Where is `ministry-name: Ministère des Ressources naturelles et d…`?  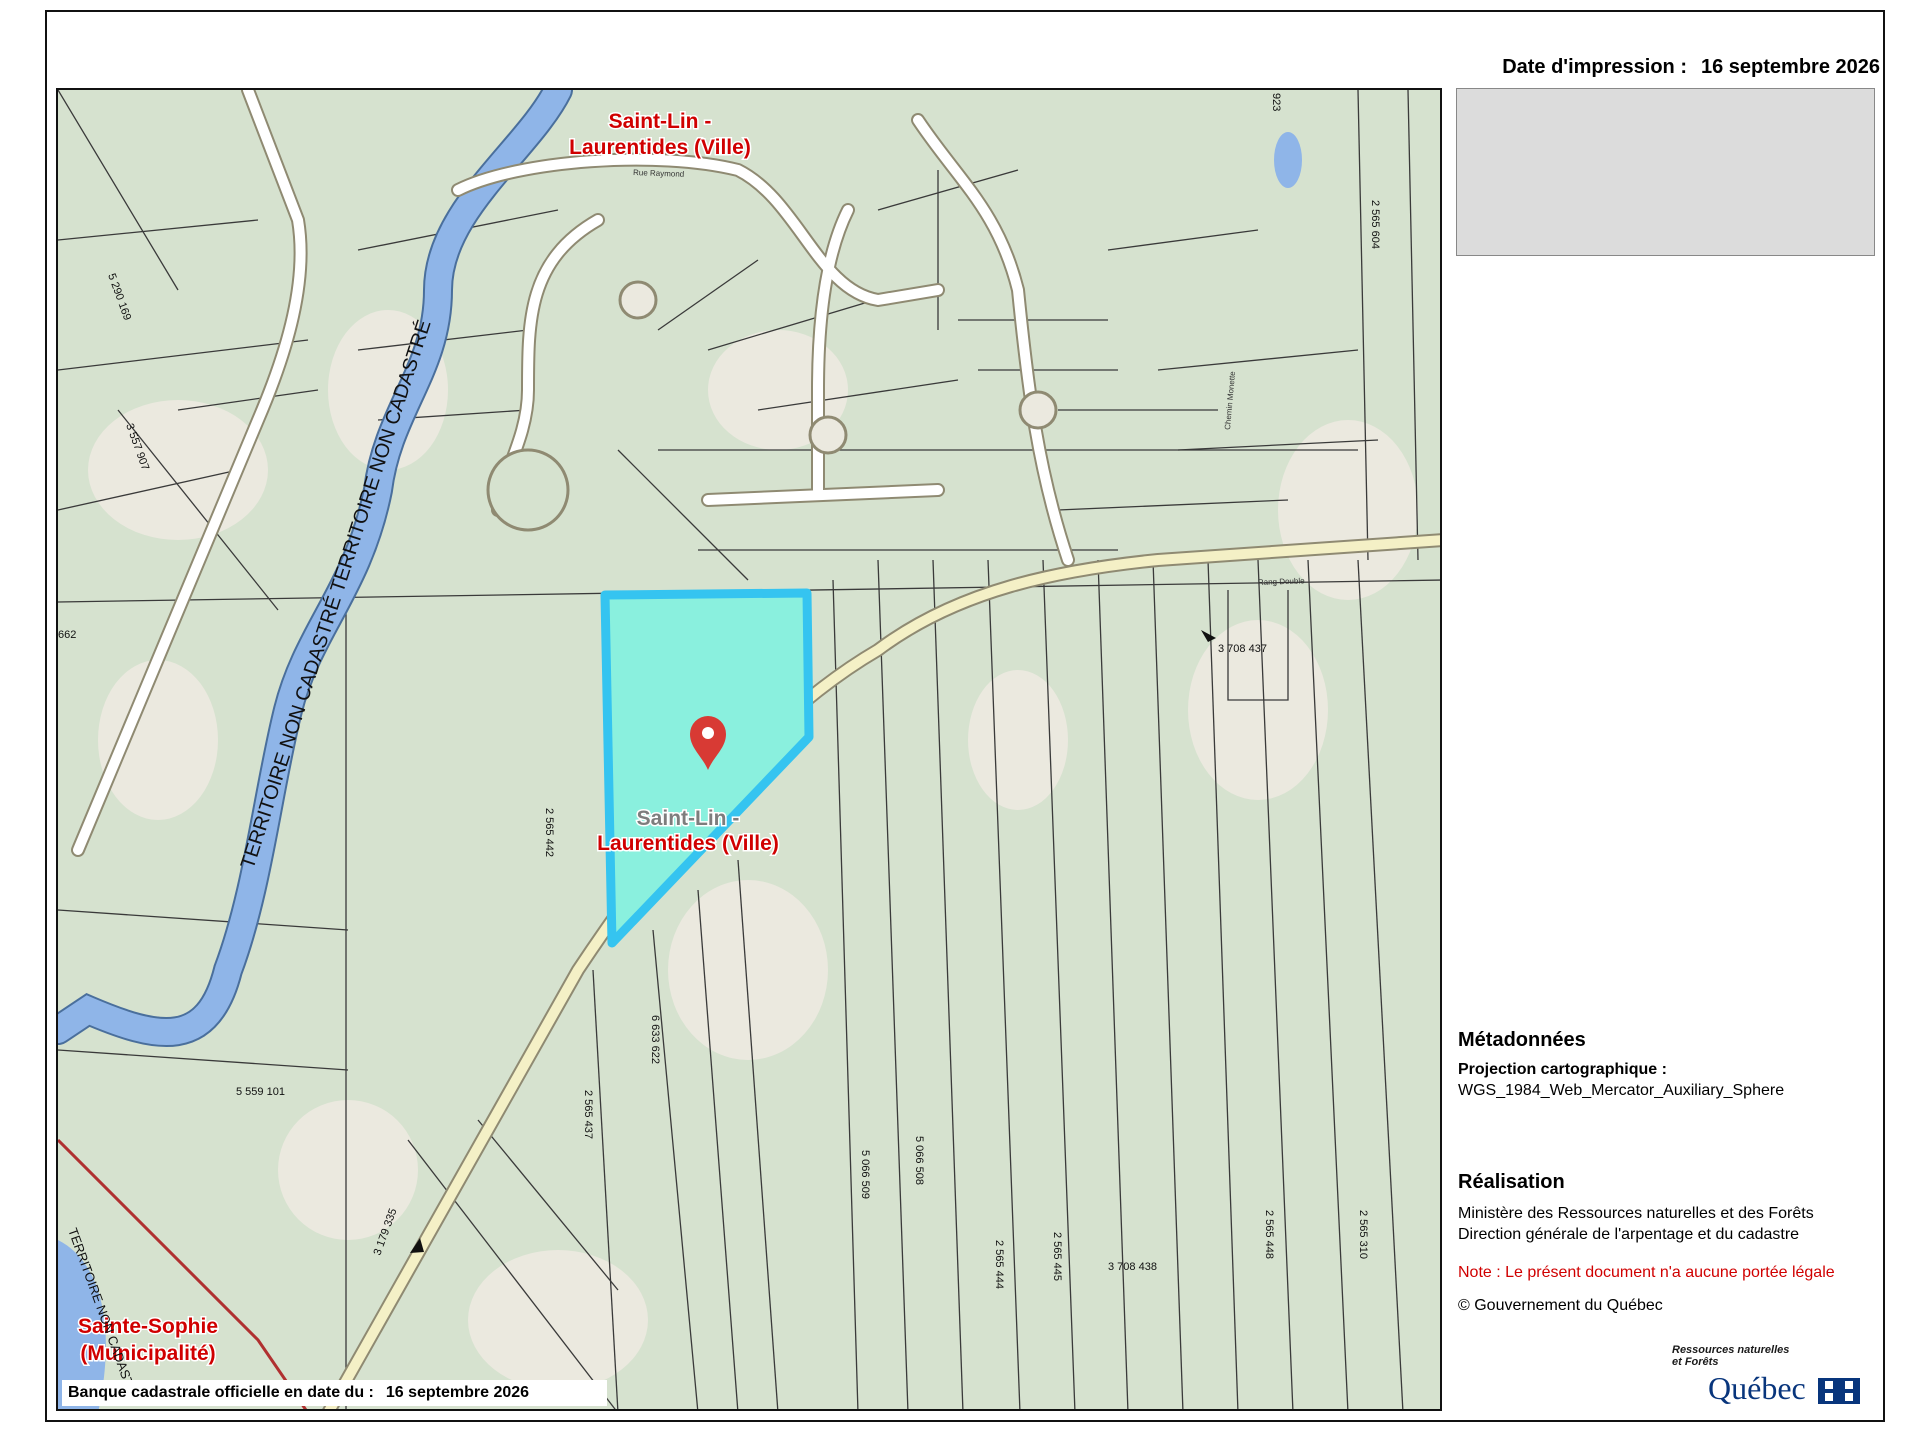
ministry-name: Ministère des Ressources naturelles et d… is located at coordinates (1636, 1213).